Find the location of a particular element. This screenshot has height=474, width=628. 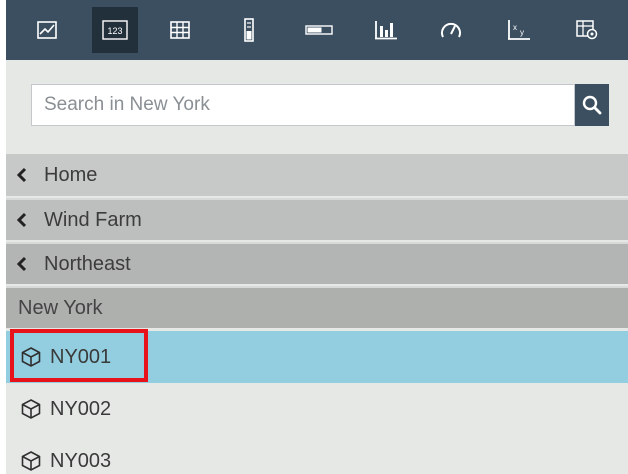

toolbar: 123 x y is located at coordinates (317, 30).